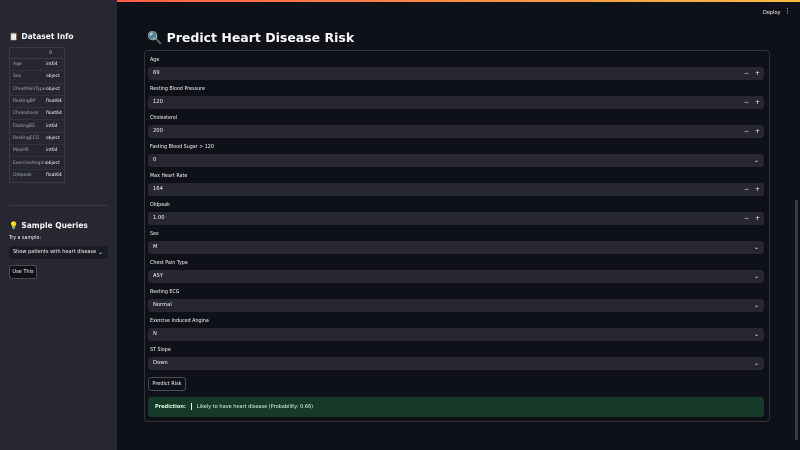  Describe the element at coordinates (772, 13) in the screenshot. I see `deploy-button: Deploy` at that location.